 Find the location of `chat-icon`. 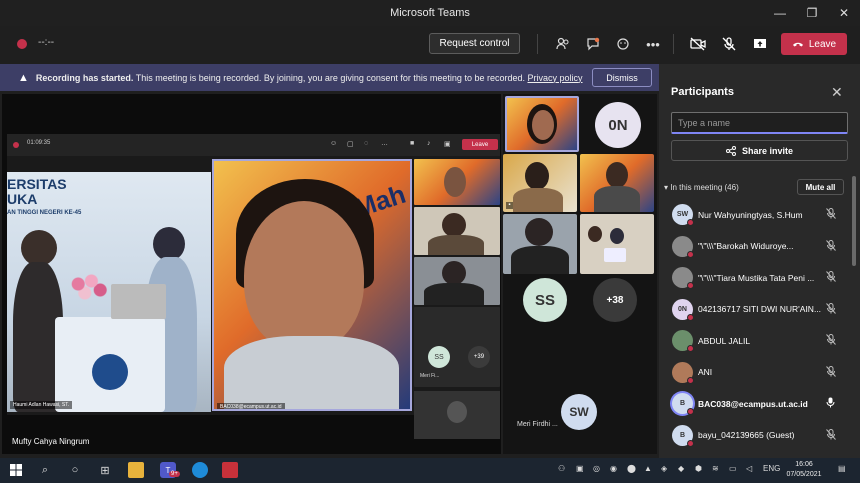

chat-icon is located at coordinates (593, 44).